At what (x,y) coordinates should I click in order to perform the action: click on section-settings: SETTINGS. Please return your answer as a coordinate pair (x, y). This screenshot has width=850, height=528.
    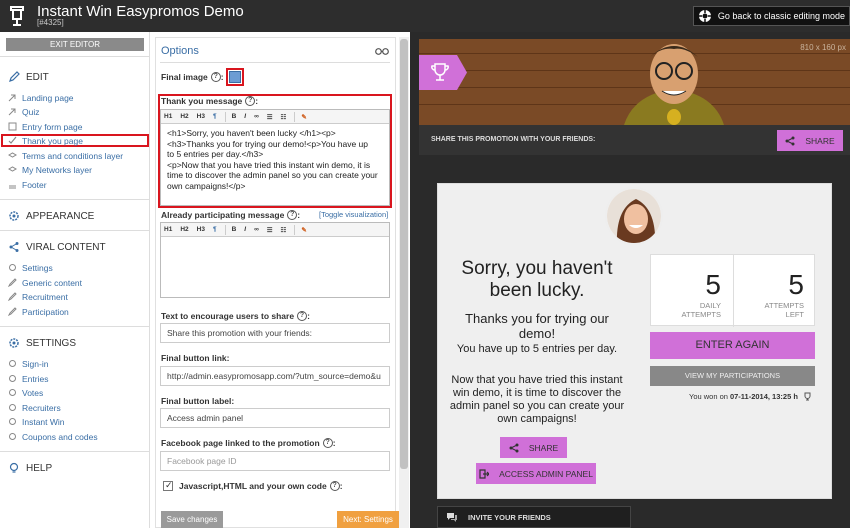
    Looking at the image, I should click on (42, 343).